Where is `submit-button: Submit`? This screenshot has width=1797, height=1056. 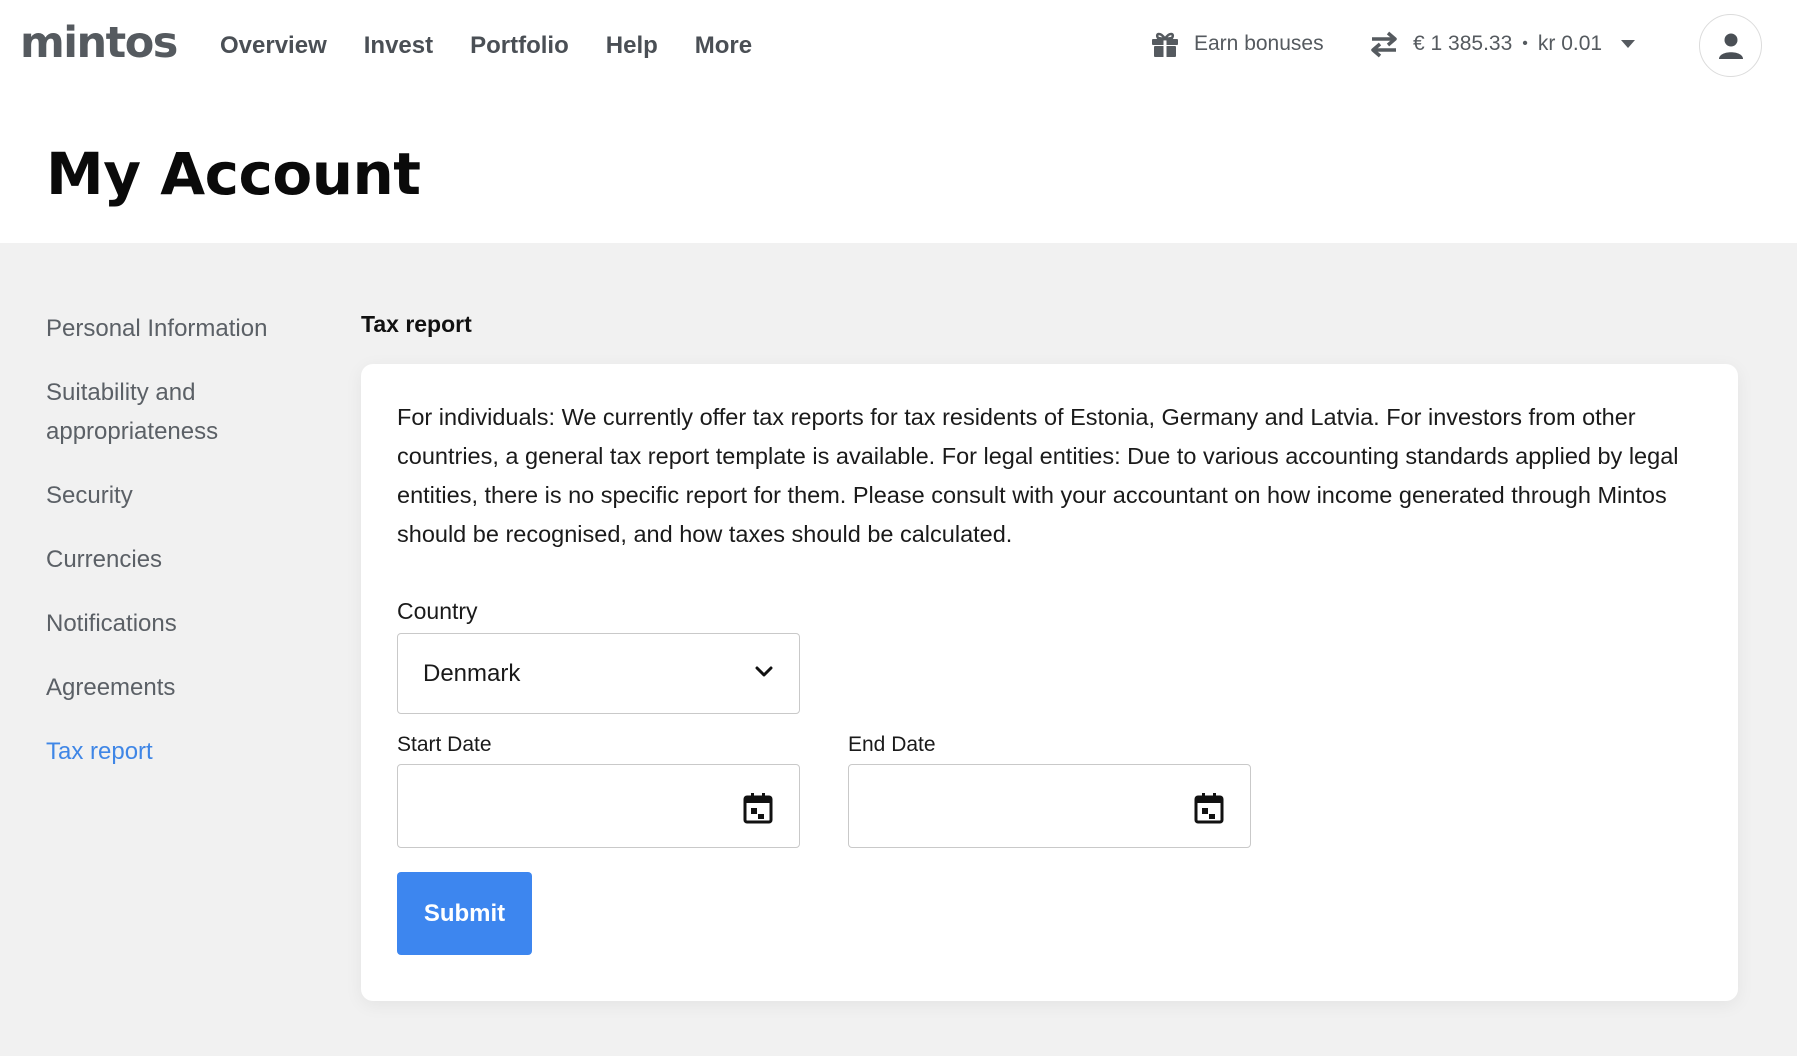 submit-button: Submit is located at coordinates (464, 913).